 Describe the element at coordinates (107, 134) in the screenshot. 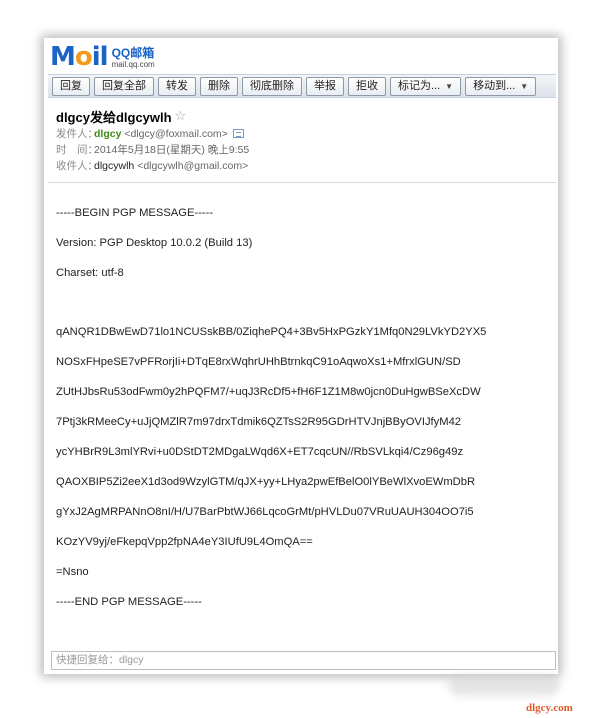

I see `sender-name: dlgcy` at that location.